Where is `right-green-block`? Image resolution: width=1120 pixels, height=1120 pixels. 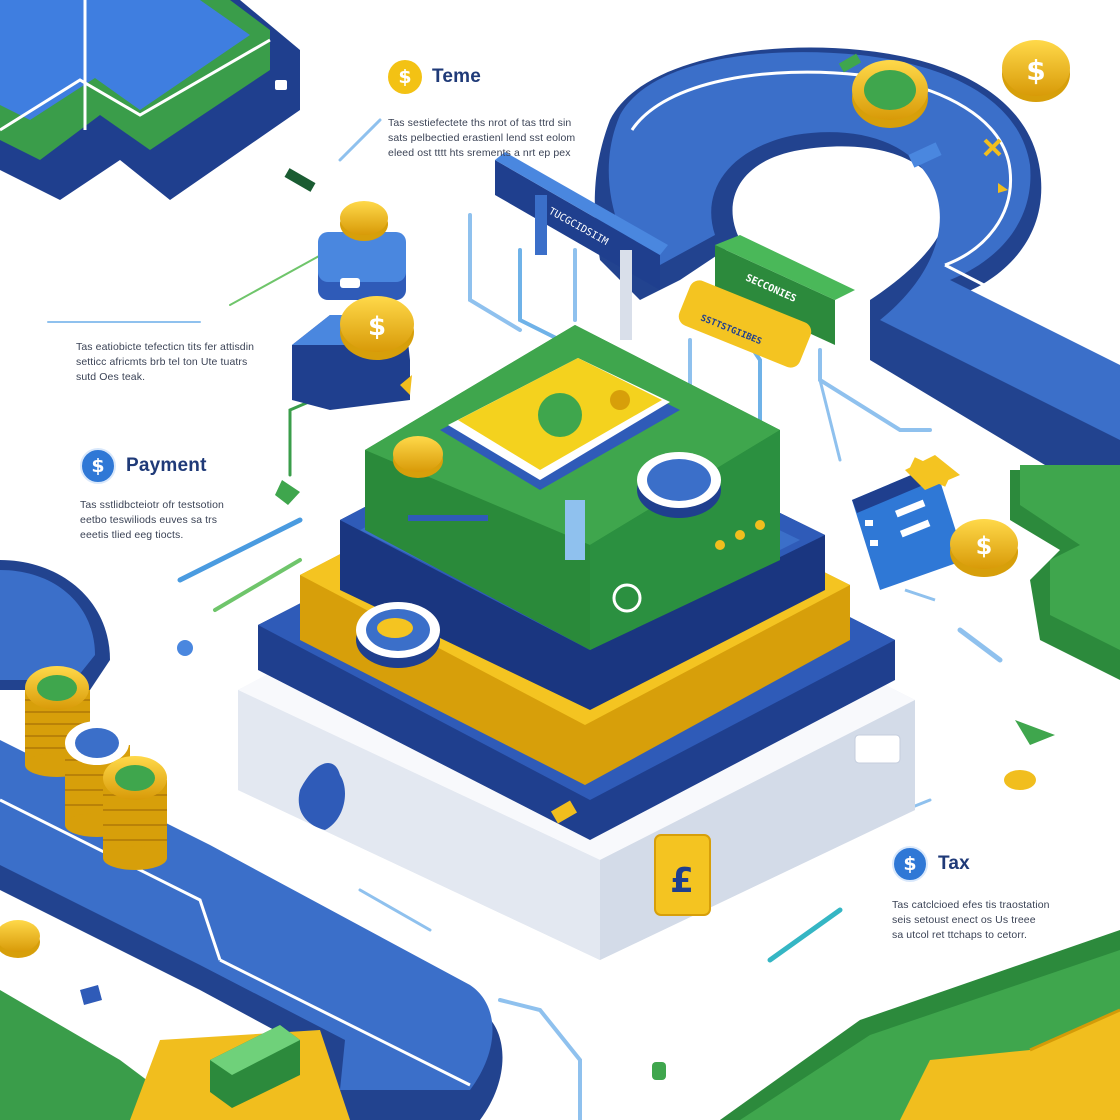 right-green-block is located at coordinates (1065, 572).